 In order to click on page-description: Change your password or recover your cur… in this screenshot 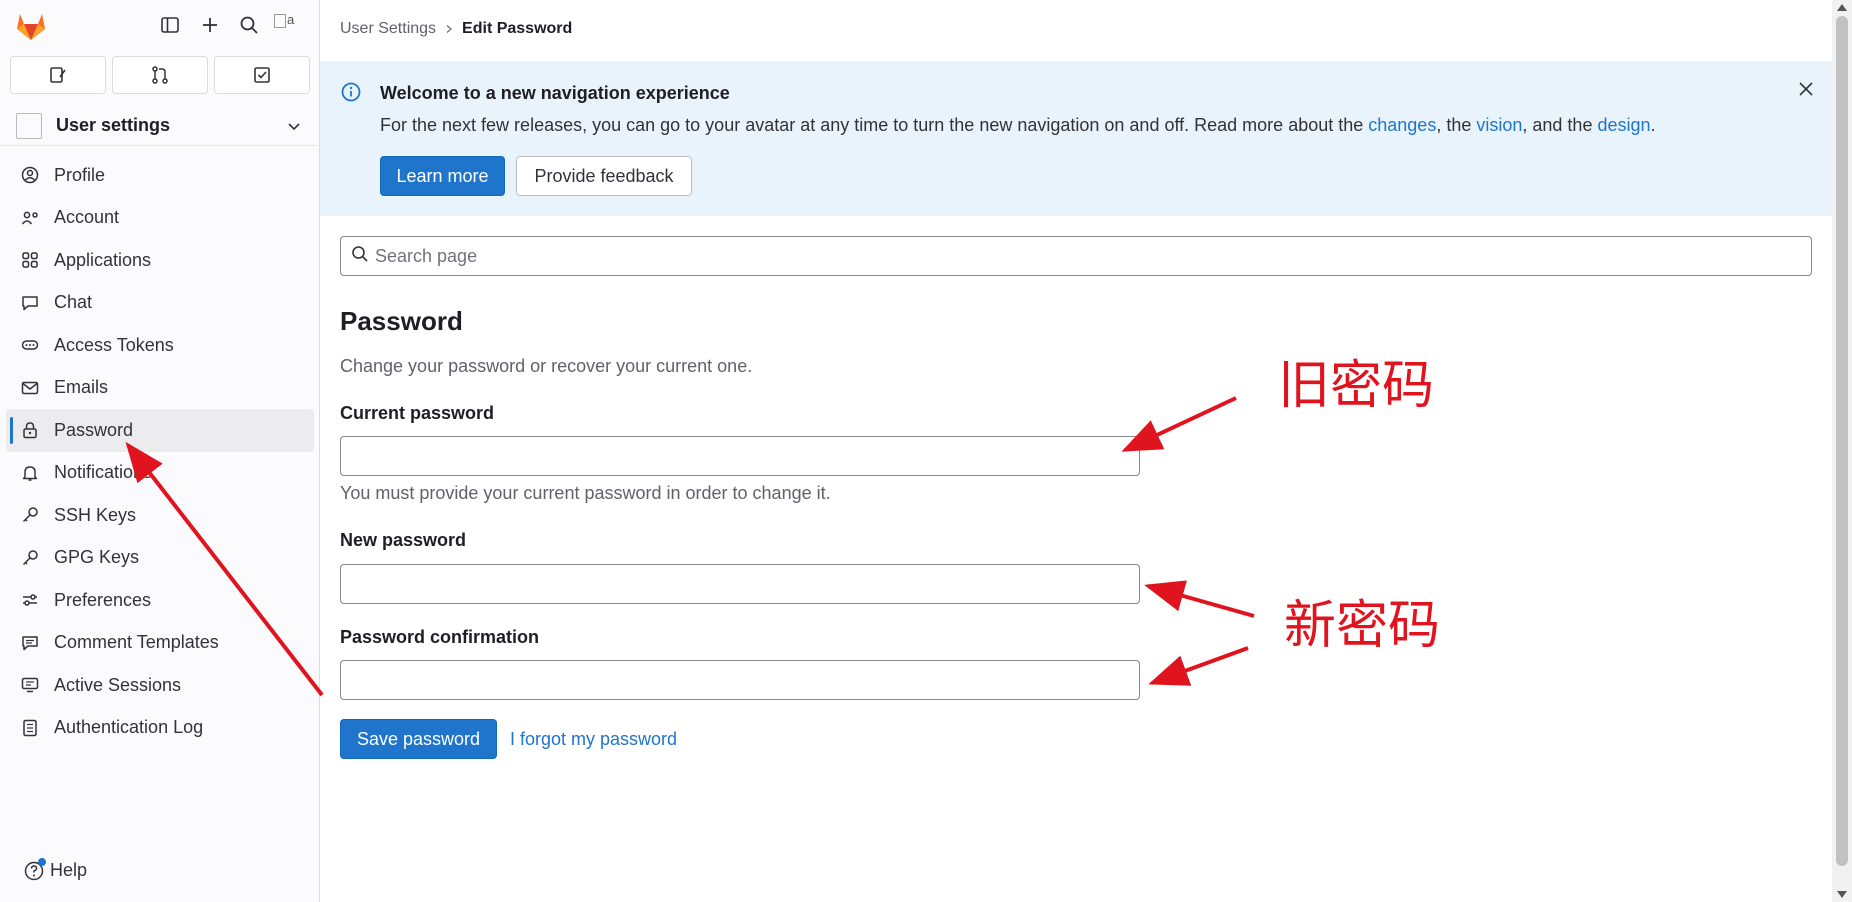, I will do `click(546, 366)`.